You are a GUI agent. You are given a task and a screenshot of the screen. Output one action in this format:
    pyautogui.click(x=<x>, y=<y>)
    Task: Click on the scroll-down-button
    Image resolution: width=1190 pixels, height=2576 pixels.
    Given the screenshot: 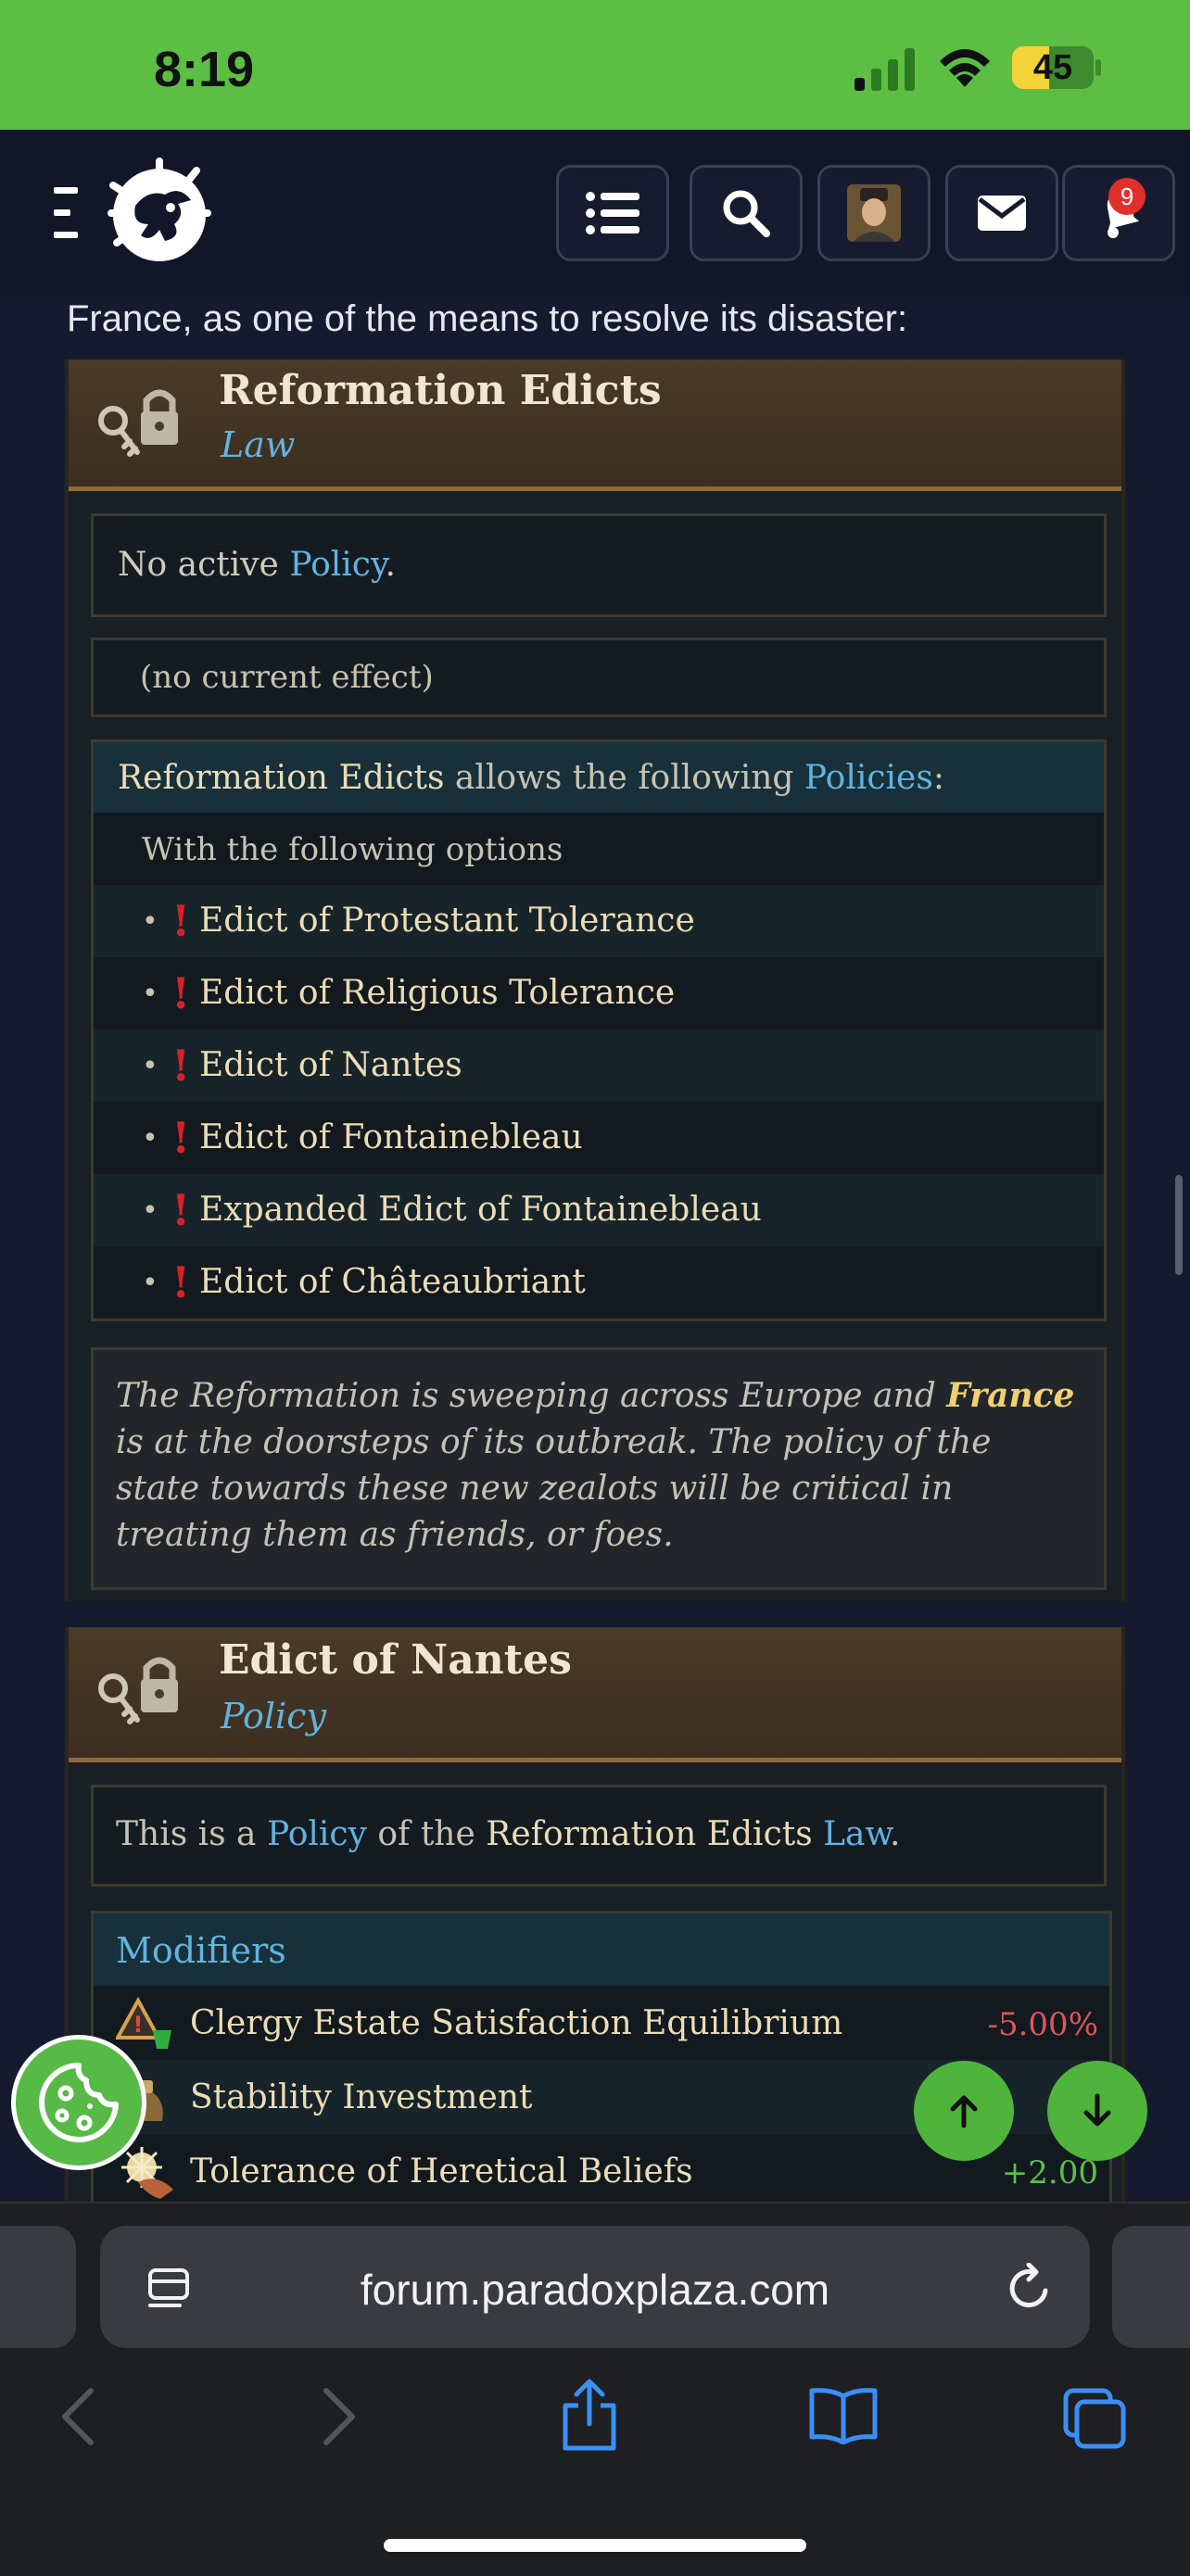 What is the action you would take?
    pyautogui.click(x=1097, y=2111)
    